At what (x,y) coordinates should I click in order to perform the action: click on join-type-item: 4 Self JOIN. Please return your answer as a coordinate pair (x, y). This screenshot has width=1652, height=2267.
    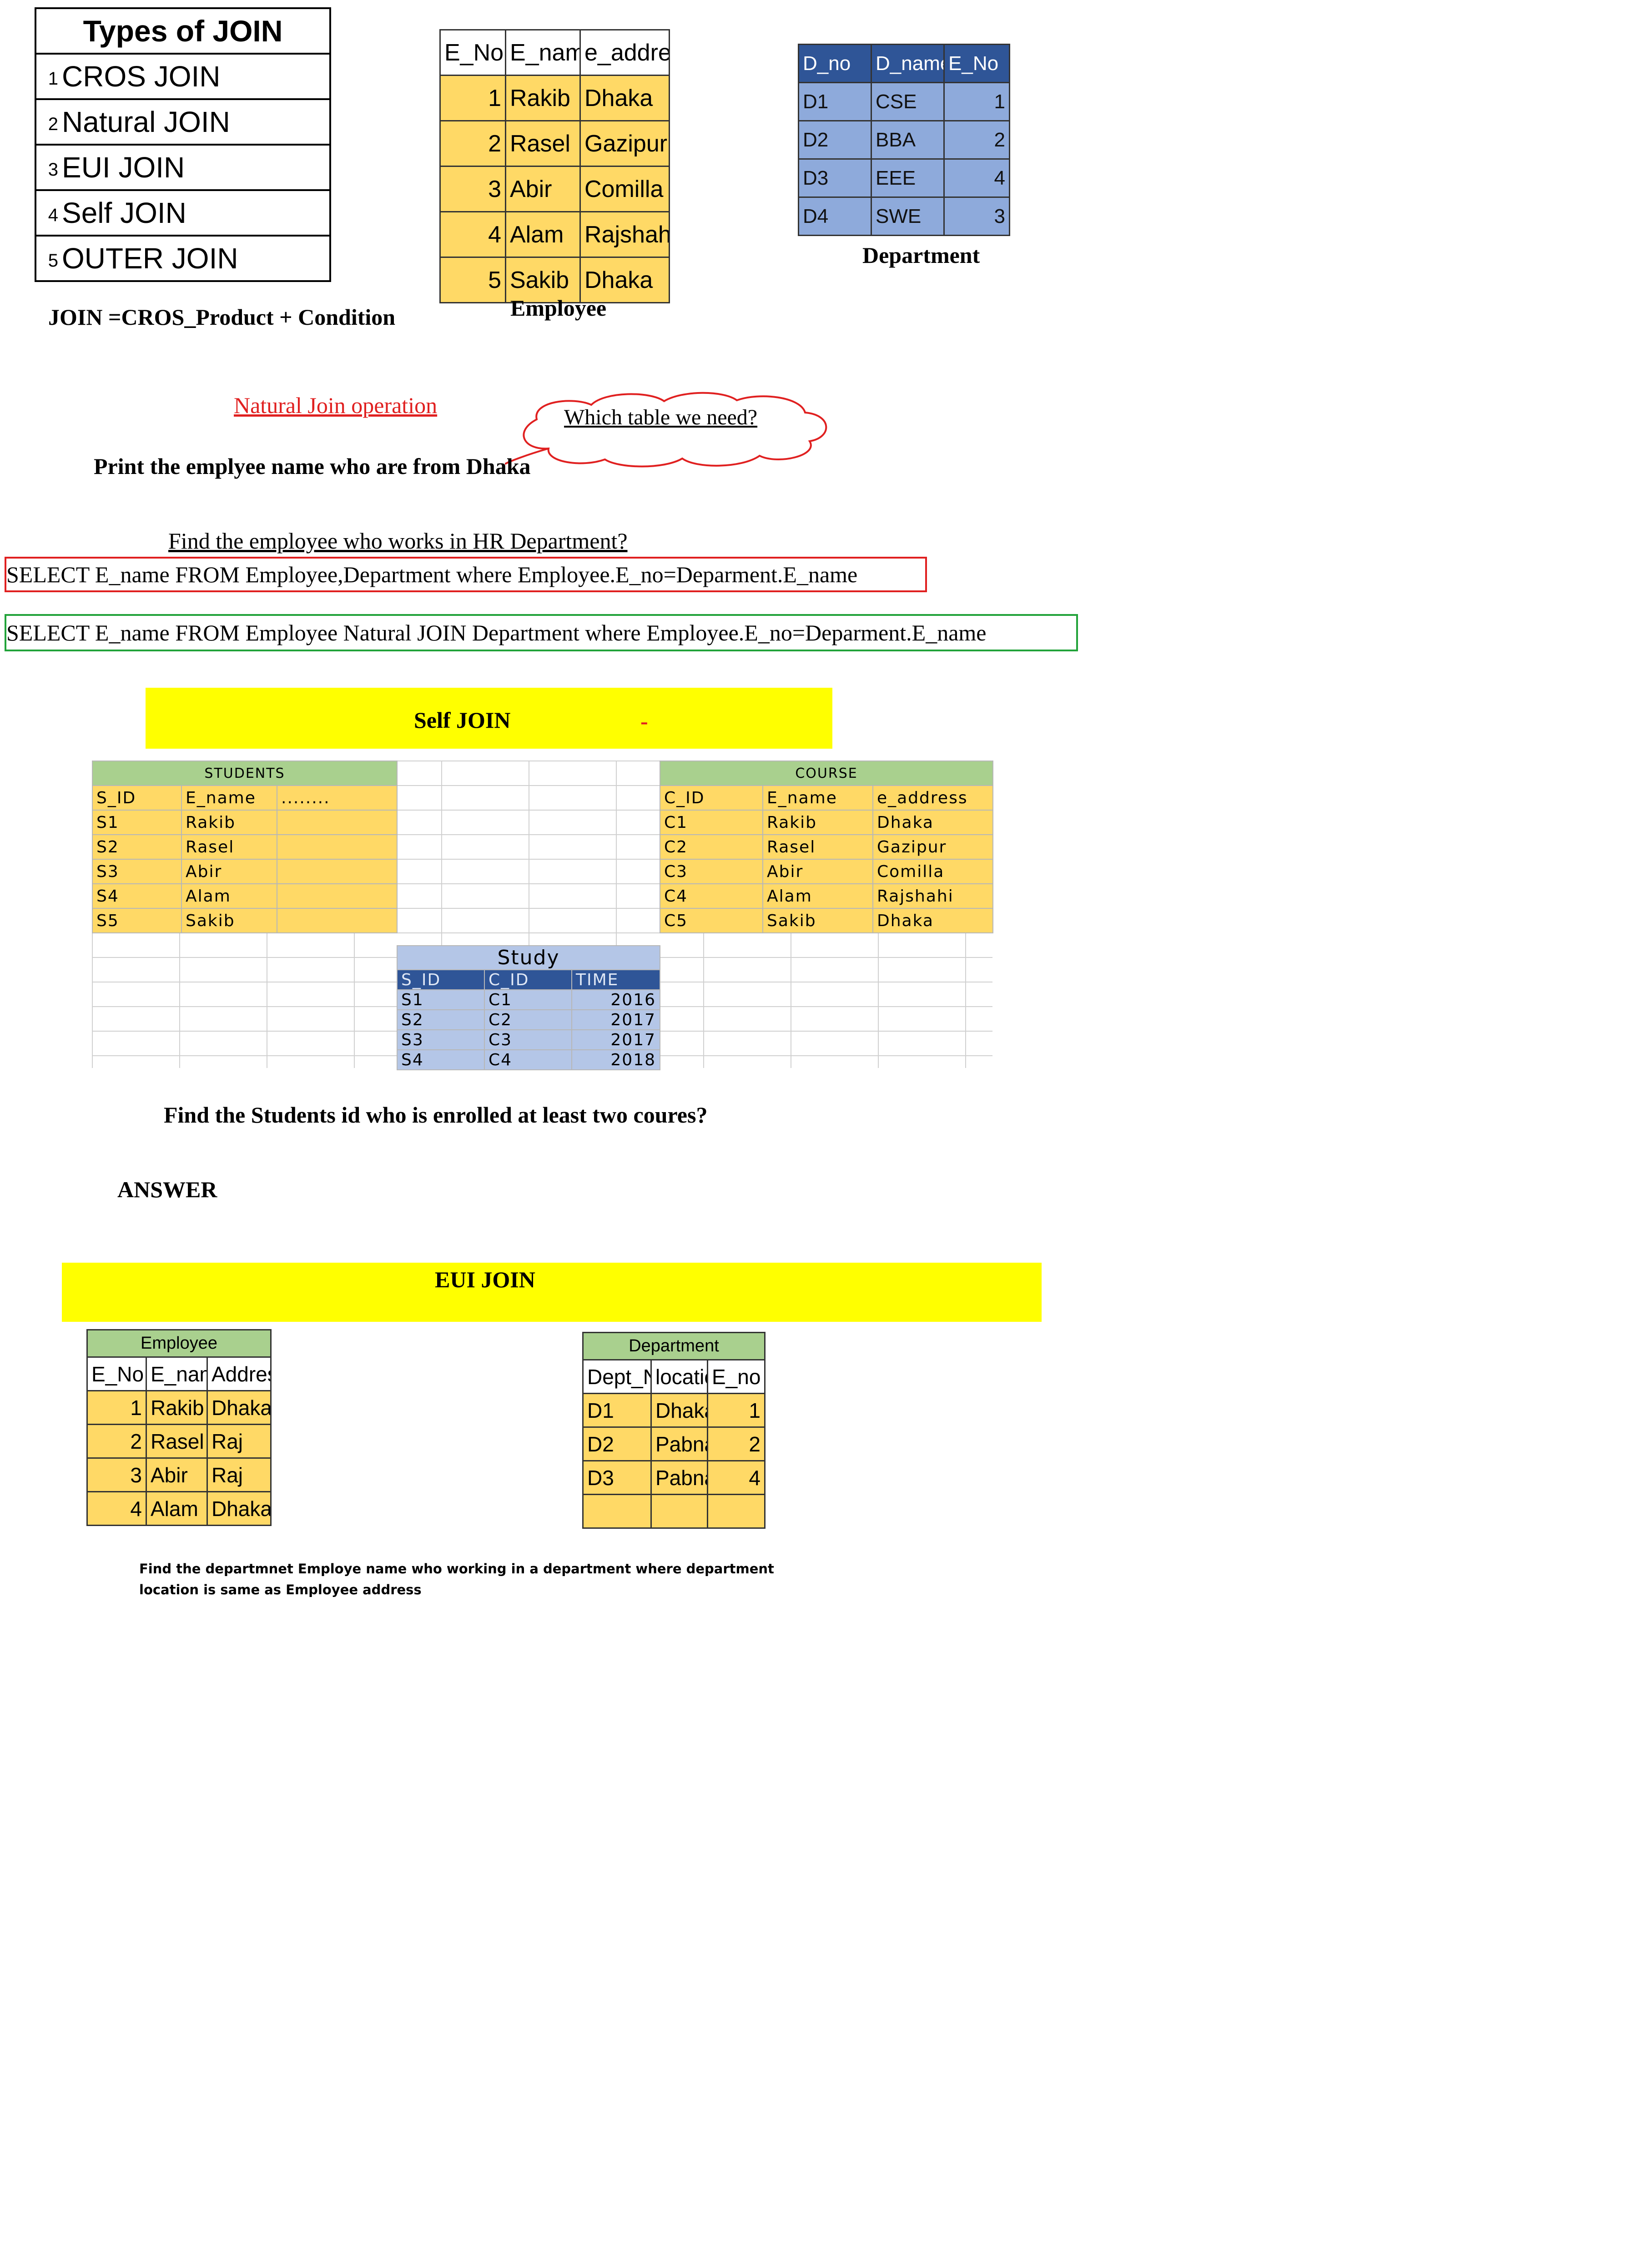
    Looking at the image, I should click on (183, 213).